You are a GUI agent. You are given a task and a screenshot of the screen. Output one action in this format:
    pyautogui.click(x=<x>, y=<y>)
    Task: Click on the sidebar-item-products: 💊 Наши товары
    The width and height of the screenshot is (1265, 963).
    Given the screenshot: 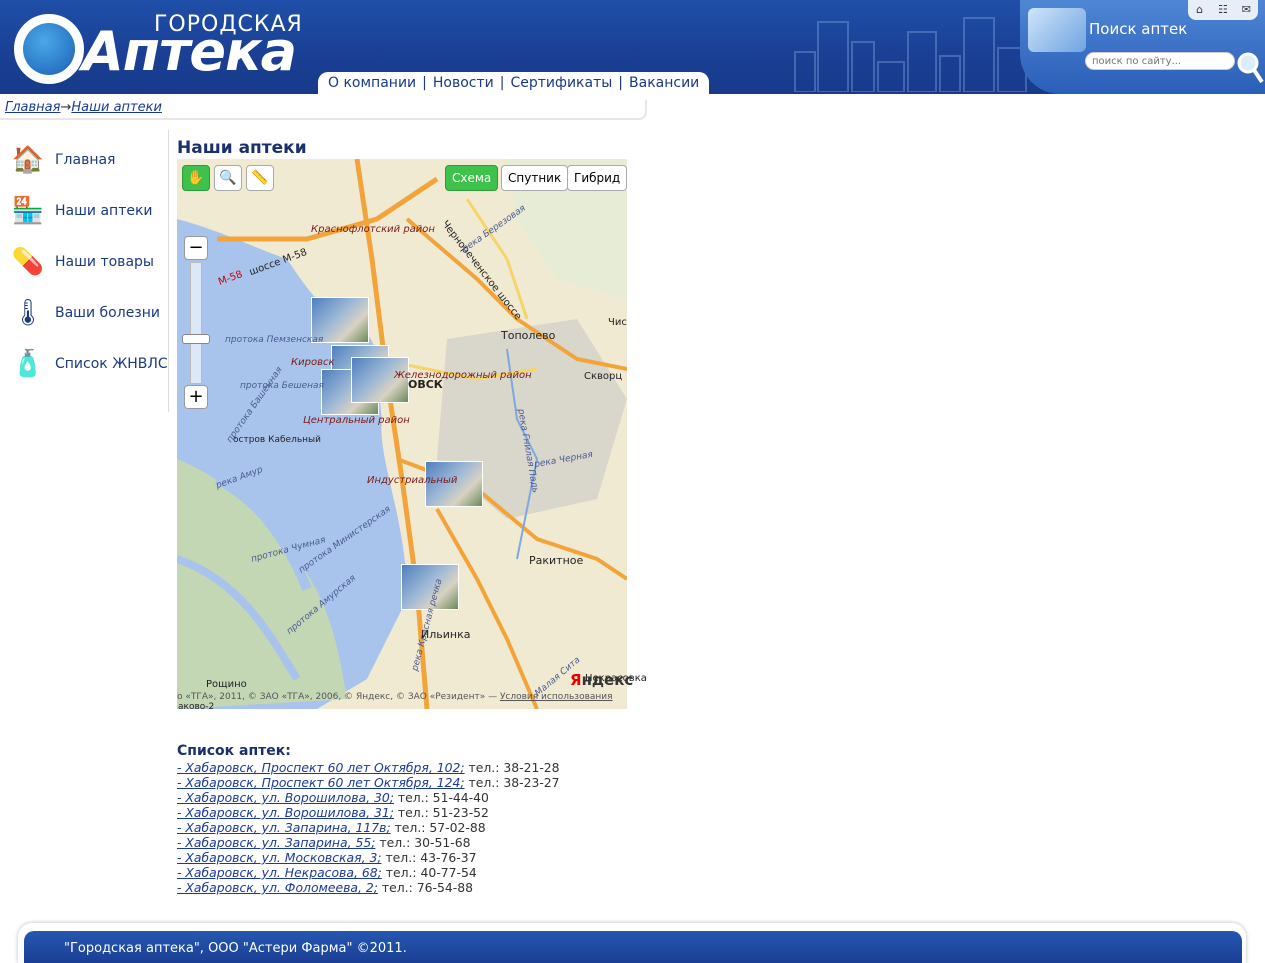 What is the action you would take?
    pyautogui.click(x=89, y=262)
    